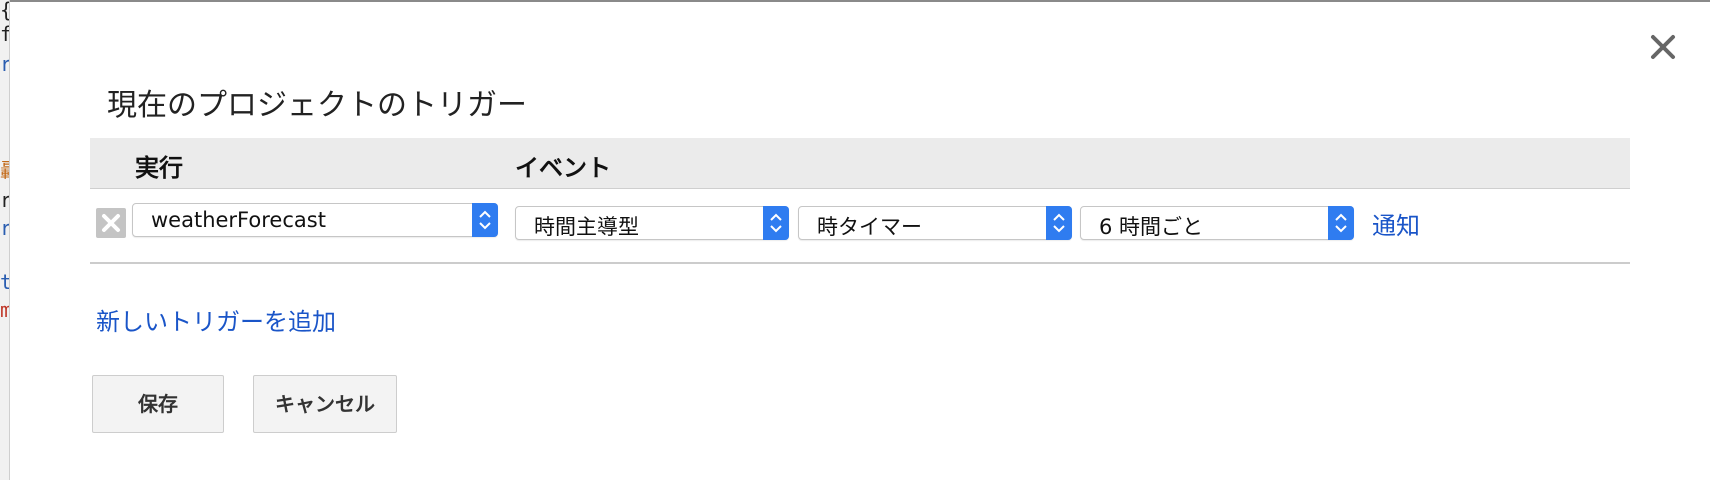  I want to click on background-editor-strip: { f r 轟 r r t m, so click(5, 240).